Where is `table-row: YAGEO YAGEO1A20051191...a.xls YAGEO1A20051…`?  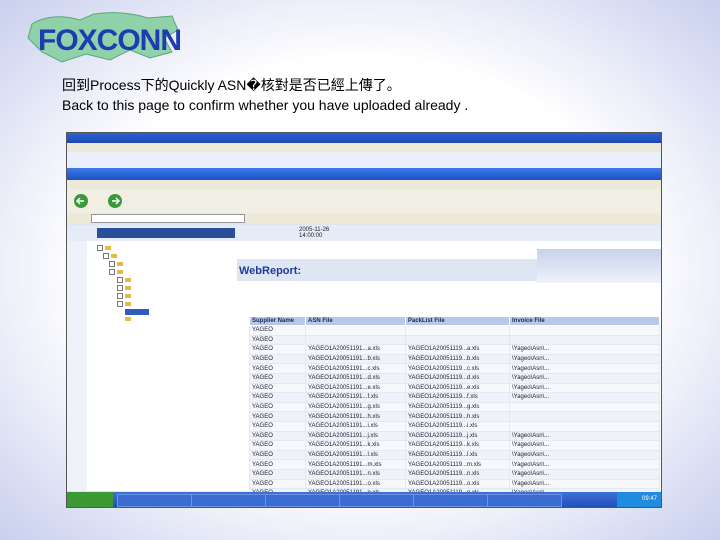 table-row: YAGEO YAGEO1A20051191...a.xls YAGEO1A20051… is located at coordinates (454, 349).